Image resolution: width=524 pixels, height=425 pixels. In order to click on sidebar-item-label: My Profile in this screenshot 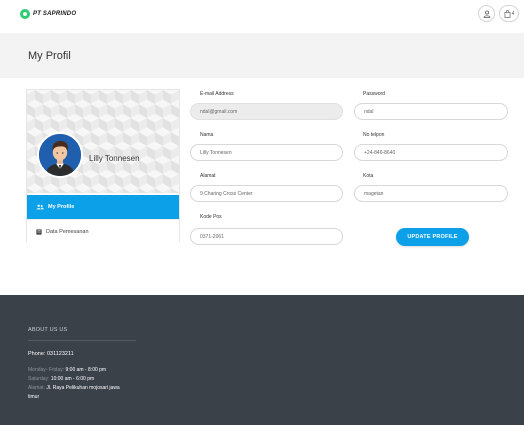, I will do `click(61, 207)`.